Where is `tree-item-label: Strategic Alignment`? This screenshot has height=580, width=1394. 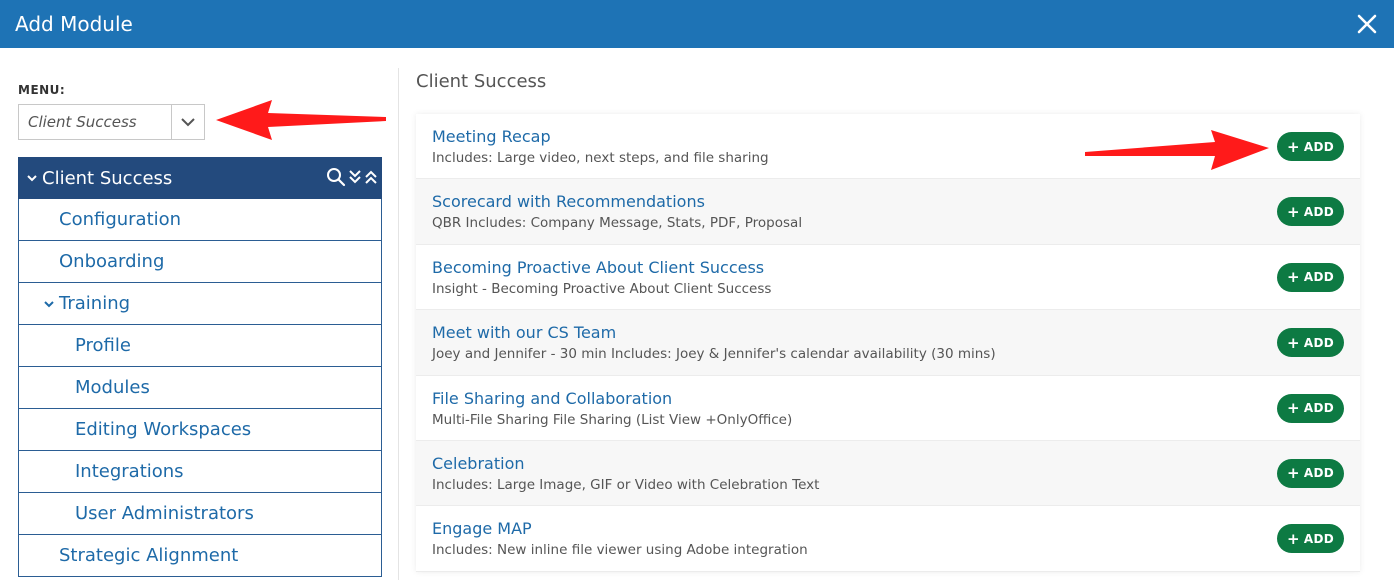
tree-item-label: Strategic Alignment is located at coordinates (149, 555).